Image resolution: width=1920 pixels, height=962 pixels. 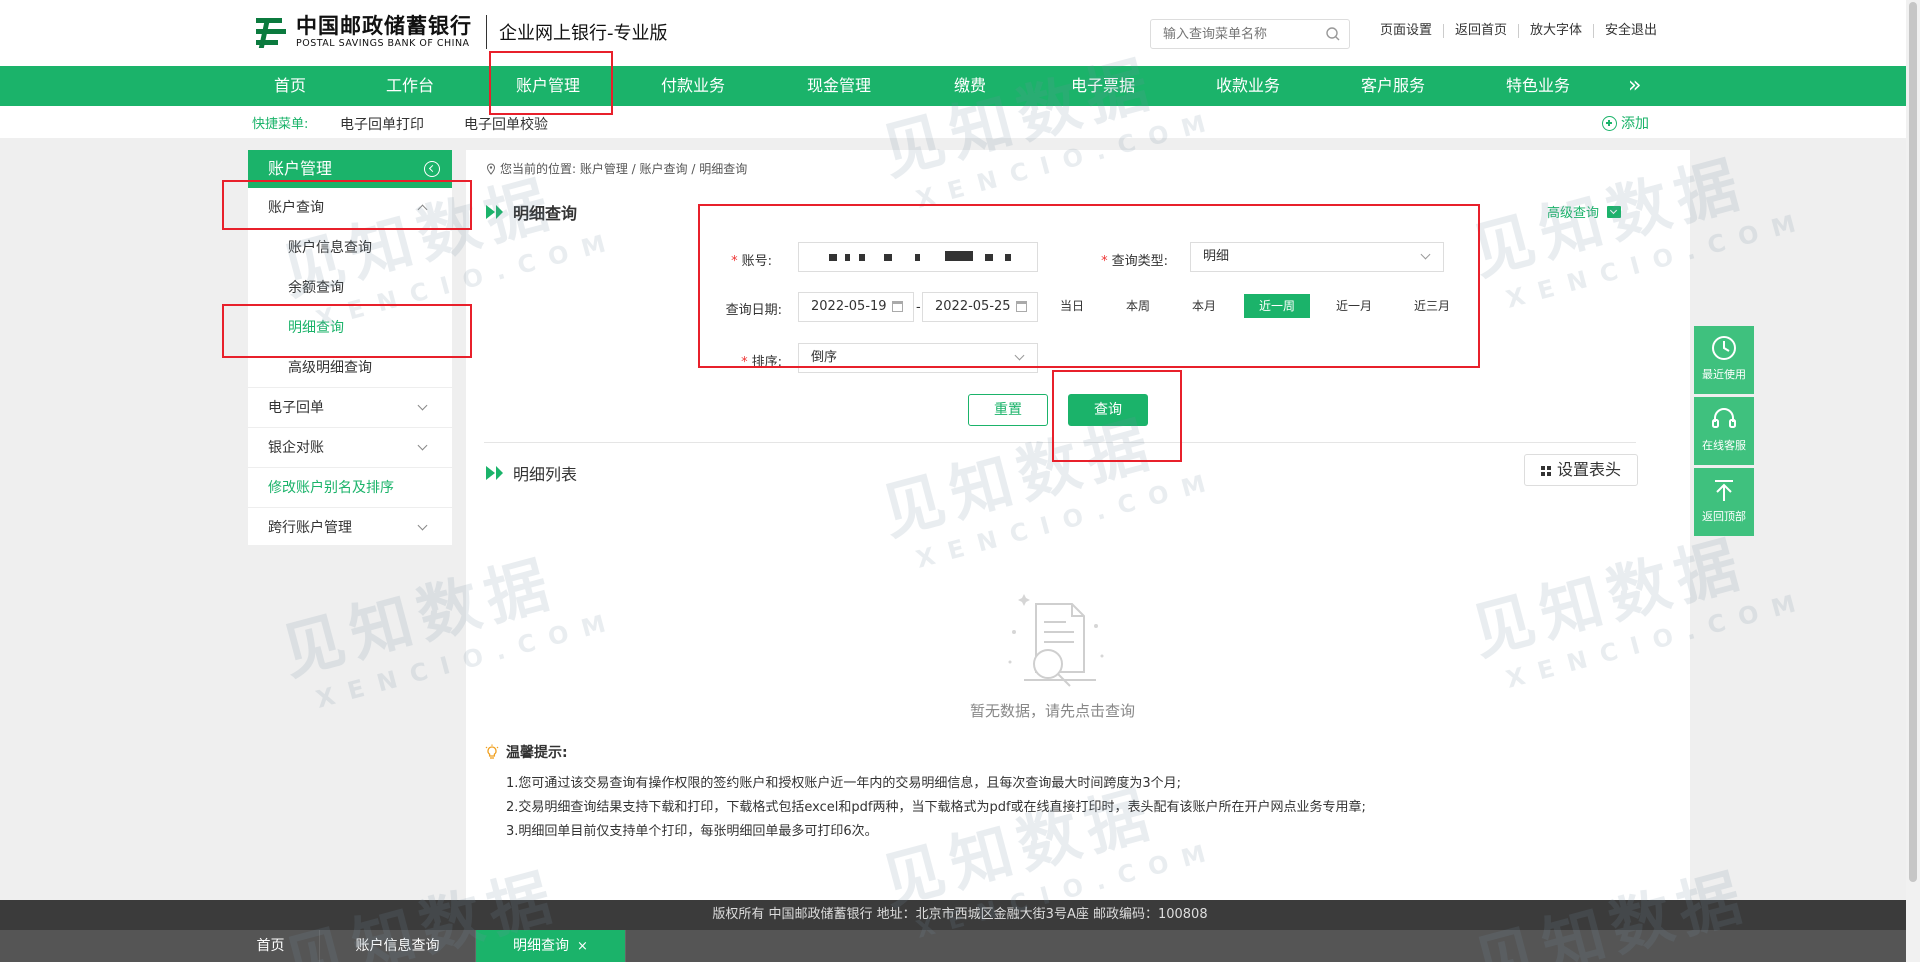 What do you see at coordinates (526, 752) in the screenshot?
I see `tips-title: 温馨提示:` at bounding box center [526, 752].